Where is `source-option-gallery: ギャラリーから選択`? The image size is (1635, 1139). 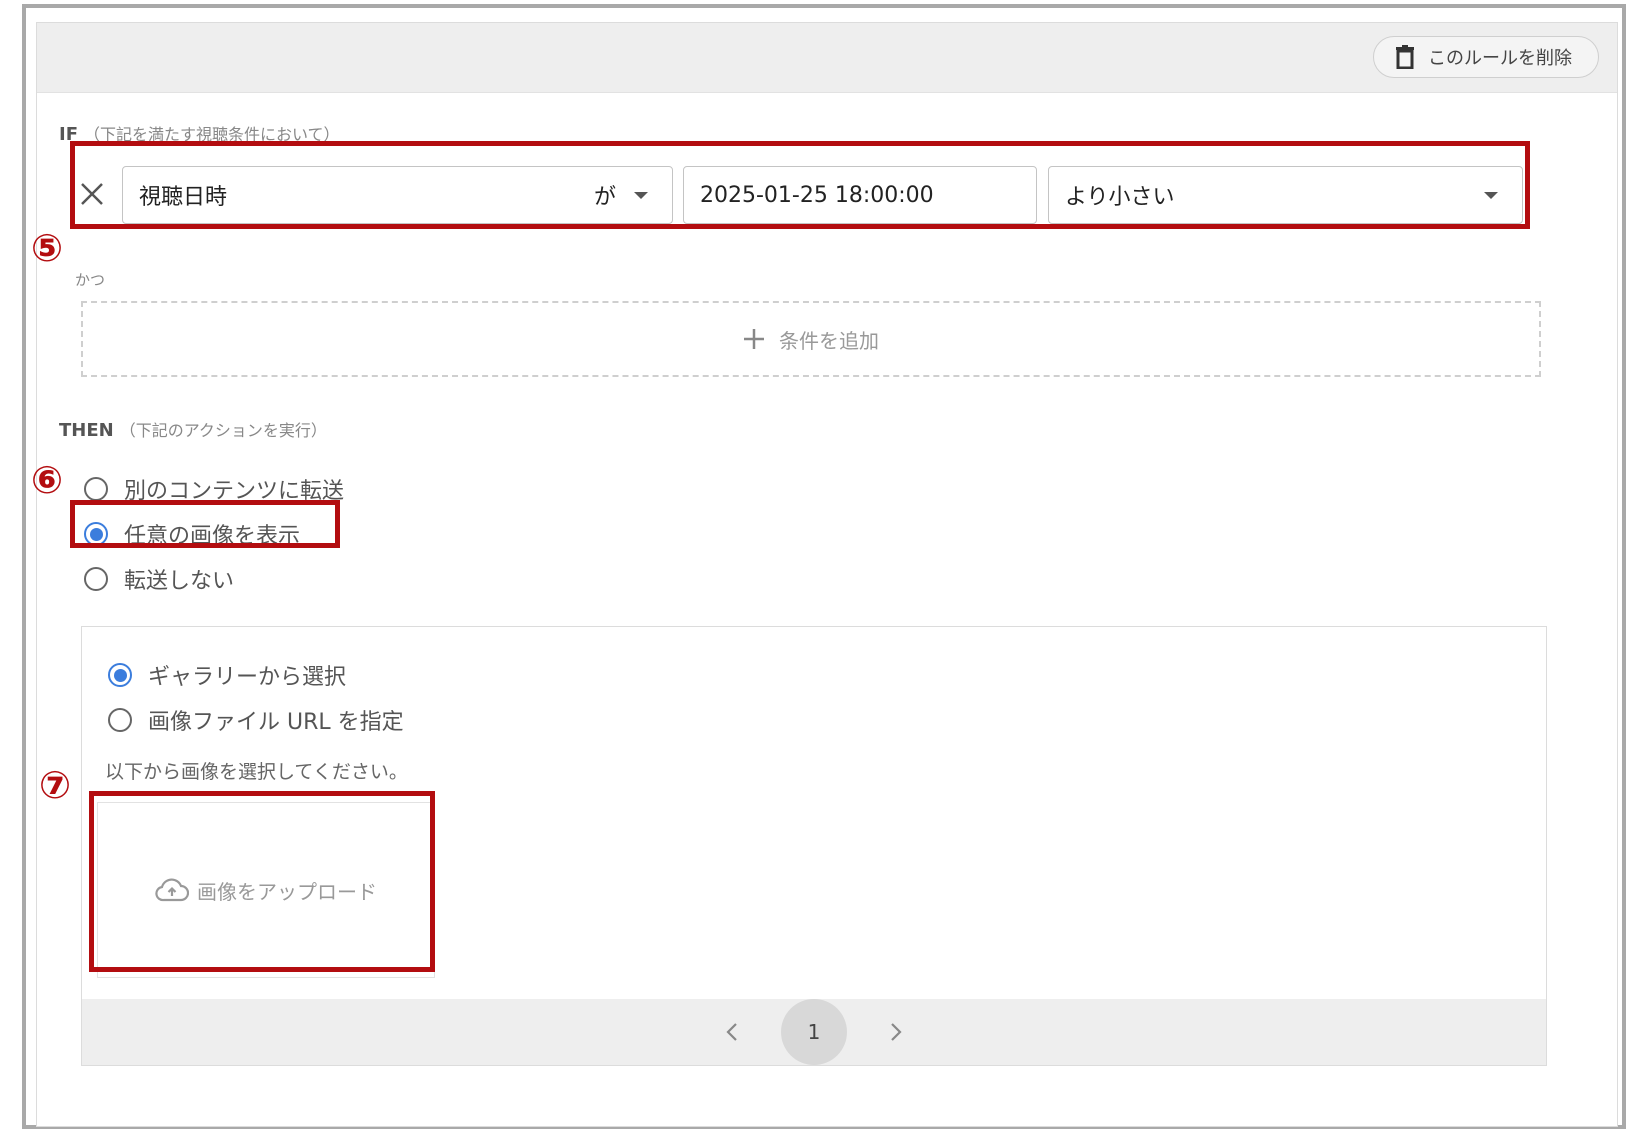
source-option-gallery: ギャラリーから選択 is located at coordinates (227, 675).